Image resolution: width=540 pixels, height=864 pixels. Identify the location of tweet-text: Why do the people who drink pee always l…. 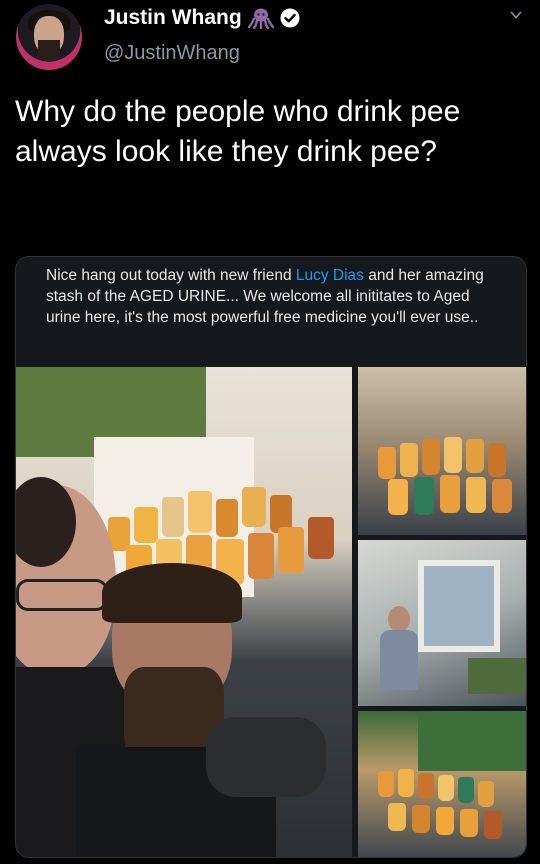
(238, 131).